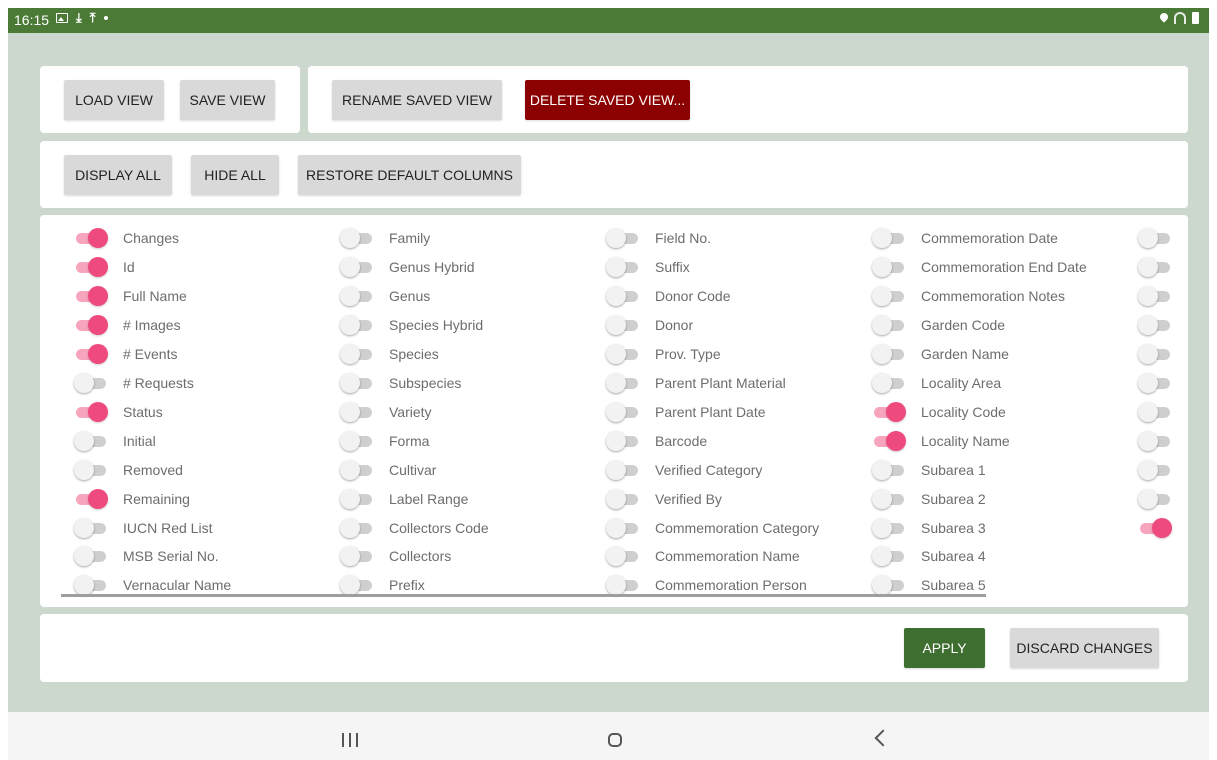  I want to click on column-toggle-item: Verified Category, so click(684, 470).